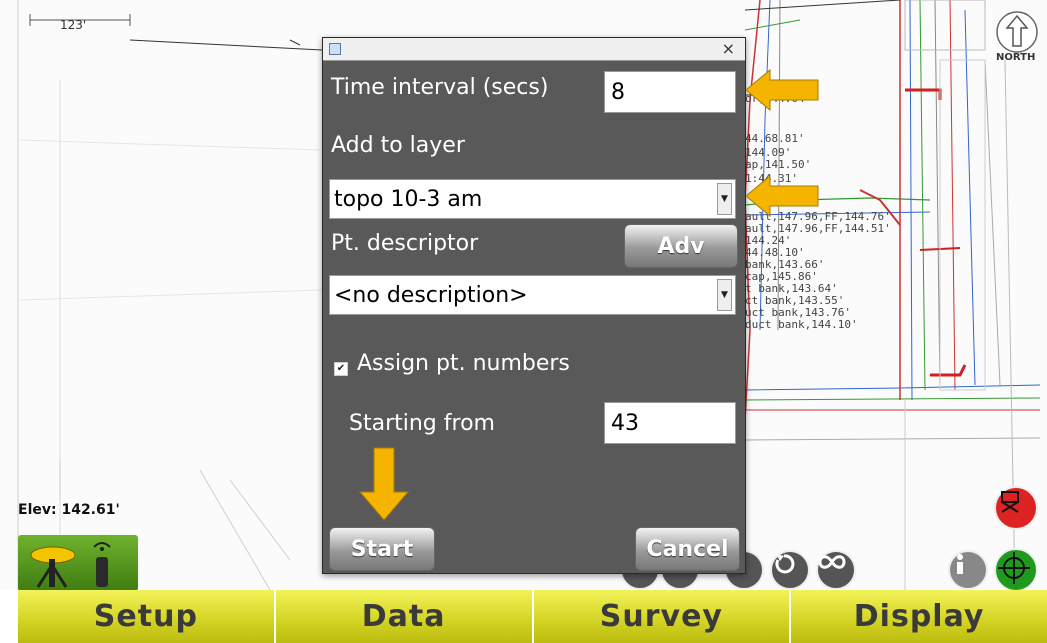 This screenshot has height=643, width=1047. Describe the element at coordinates (69, 510) in the screenshot. I see `elevation-readout: Elev: 142.61'` at that location.